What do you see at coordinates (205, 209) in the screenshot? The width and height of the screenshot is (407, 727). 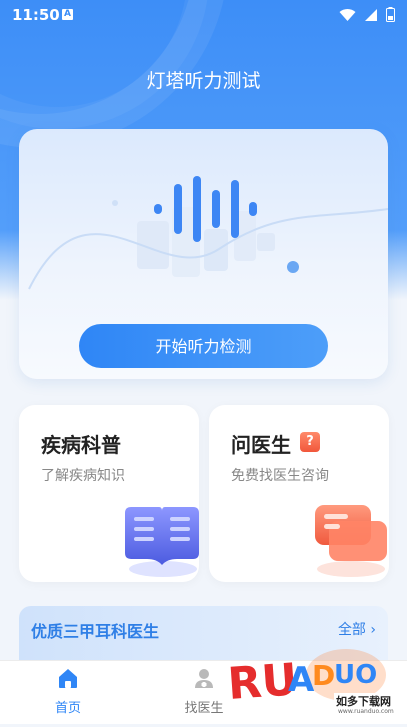 I see `sound-wave-icon` at bounding box center [205, 209].